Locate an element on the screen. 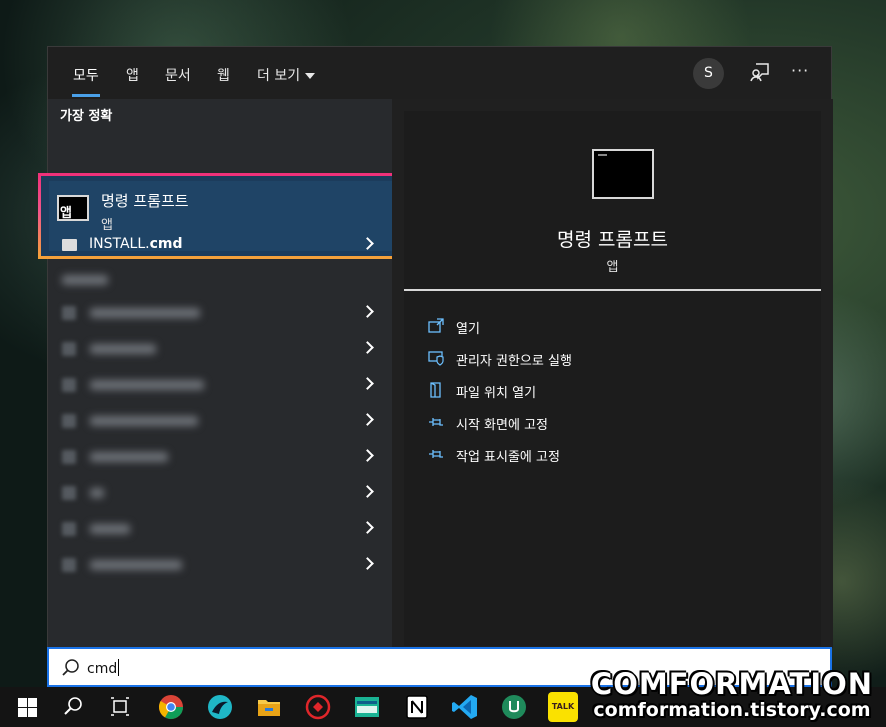 Image resolution: width=886 pixels, height=727 pixels. cmd-icon is located at coordinates (623, 174).